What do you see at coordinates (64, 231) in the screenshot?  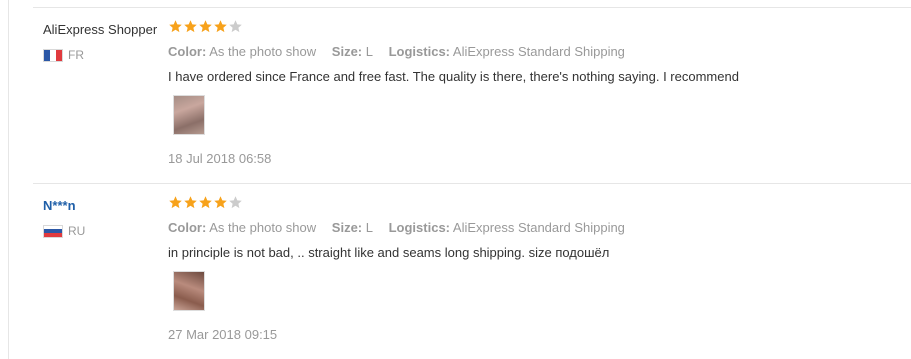 I see `reviewer-country: RU` at bounding box center [64, 231].